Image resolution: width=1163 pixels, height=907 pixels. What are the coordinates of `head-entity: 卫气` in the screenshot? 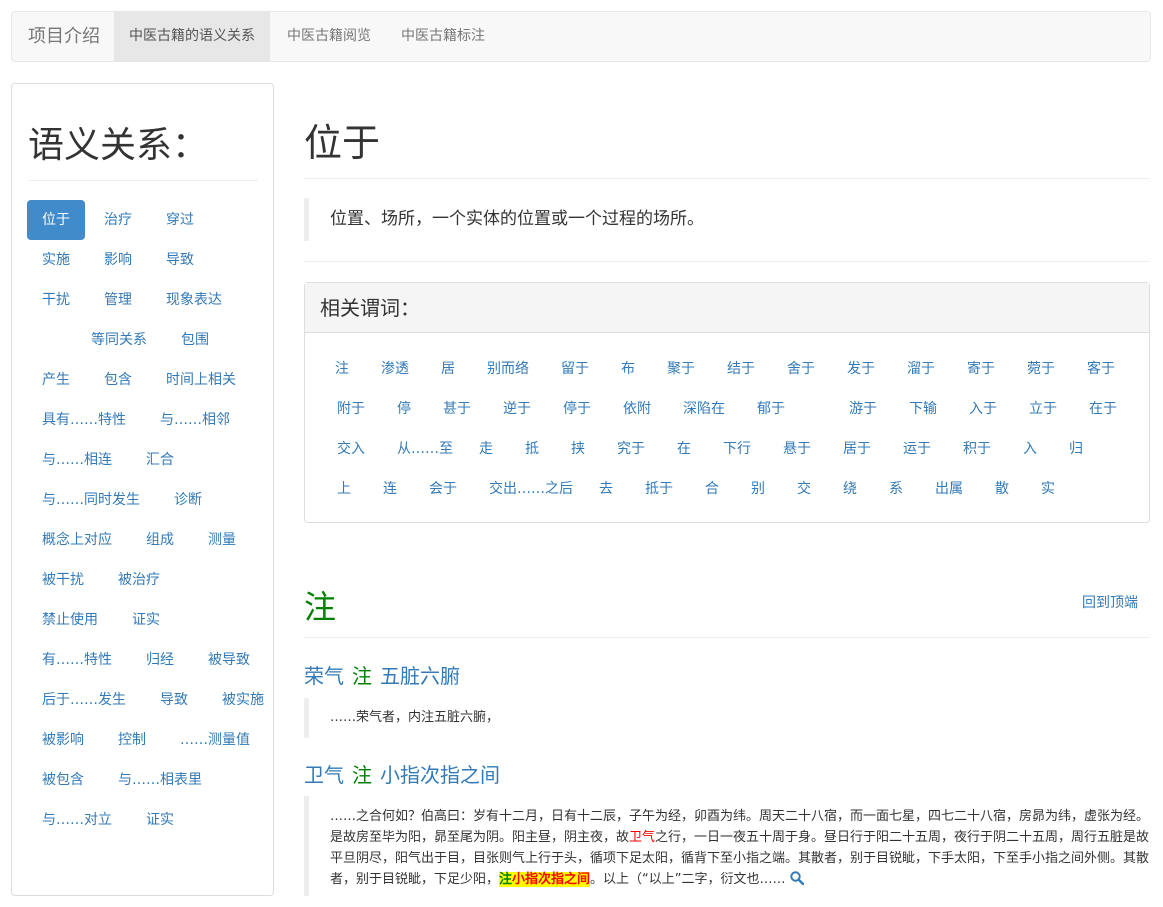 It's located at (324, 775).